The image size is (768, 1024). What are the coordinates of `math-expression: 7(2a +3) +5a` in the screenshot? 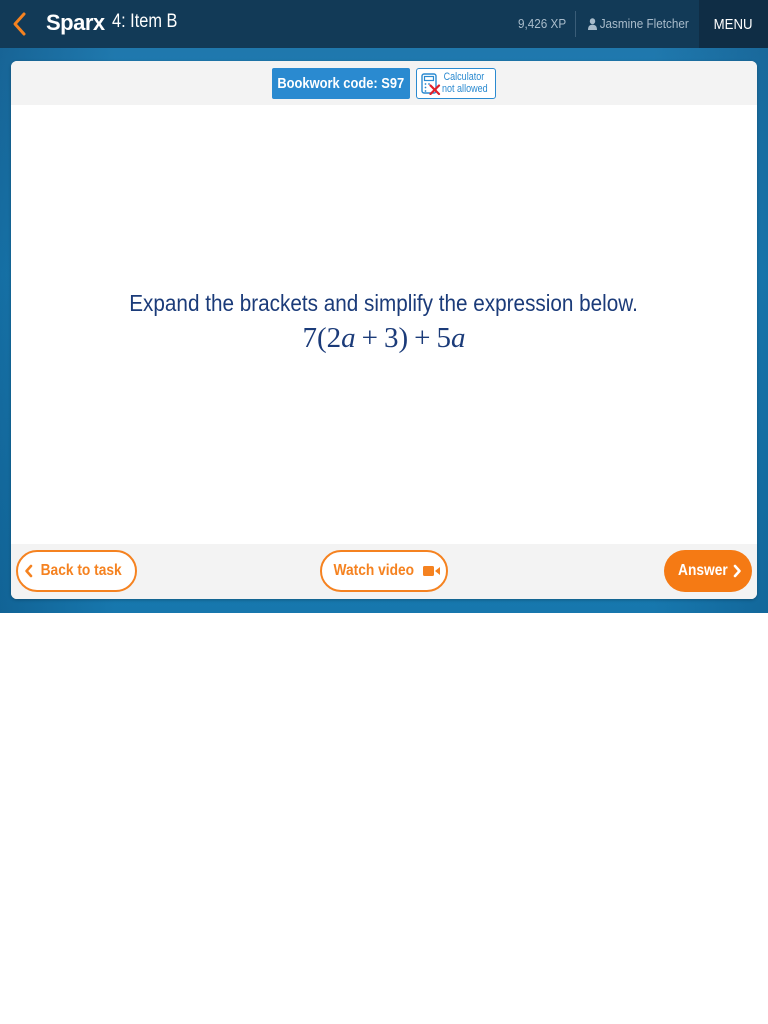 It's located at (384, 338).